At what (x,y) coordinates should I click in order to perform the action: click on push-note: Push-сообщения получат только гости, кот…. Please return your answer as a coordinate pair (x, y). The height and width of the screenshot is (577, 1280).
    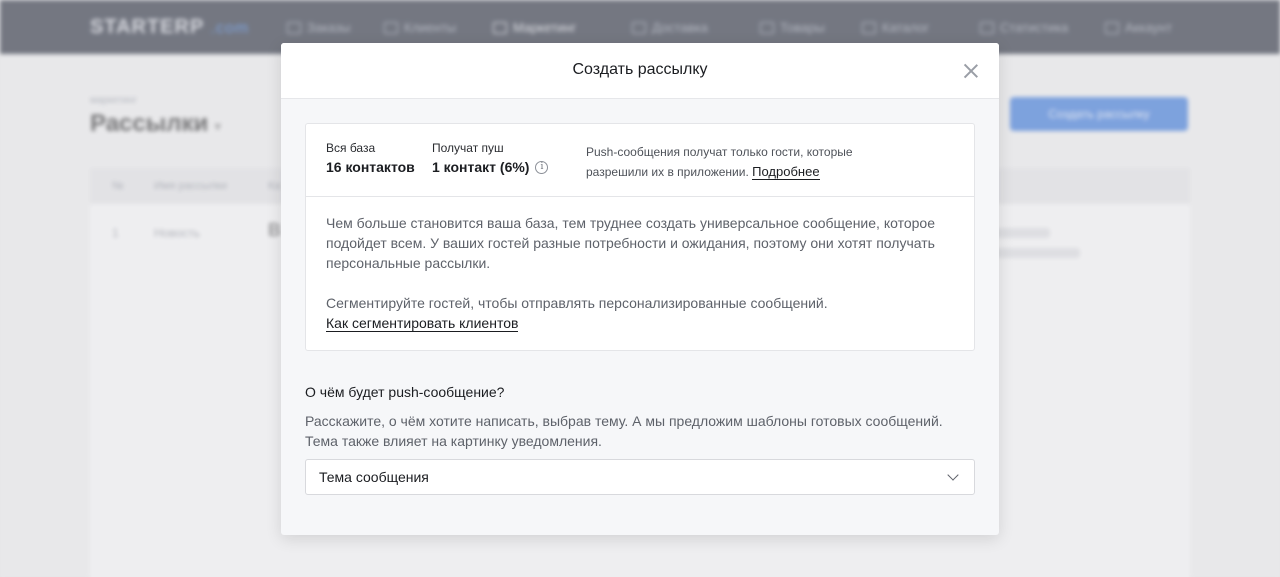
    Looking at the image, I should click on (746, 162).